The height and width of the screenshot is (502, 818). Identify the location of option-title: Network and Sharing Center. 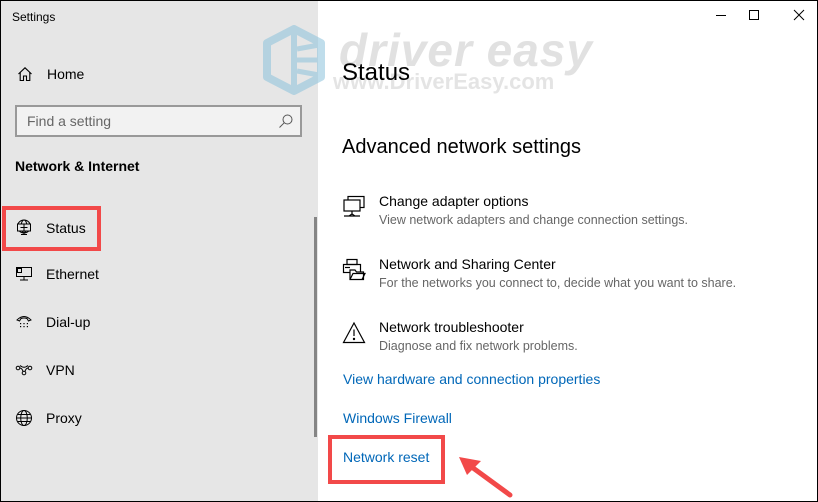
(467, 264).